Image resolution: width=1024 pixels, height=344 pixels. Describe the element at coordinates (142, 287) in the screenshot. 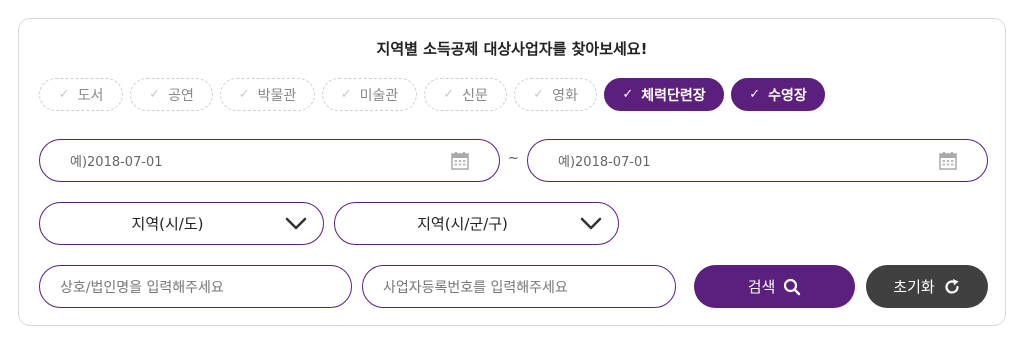

I see `business-name-placeholder: 상호/법인명을 입력해주세요` at that location.